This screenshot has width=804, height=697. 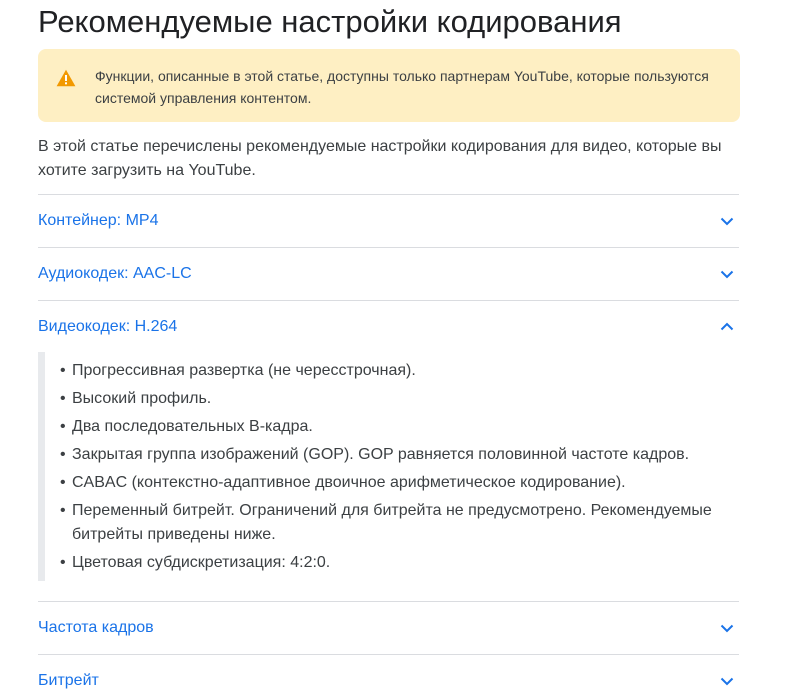 What do you see at coordinates (388, 676) in the screenshot?
I see `accordion-bitrate: Битрейт` at bounding box center [388, 676].